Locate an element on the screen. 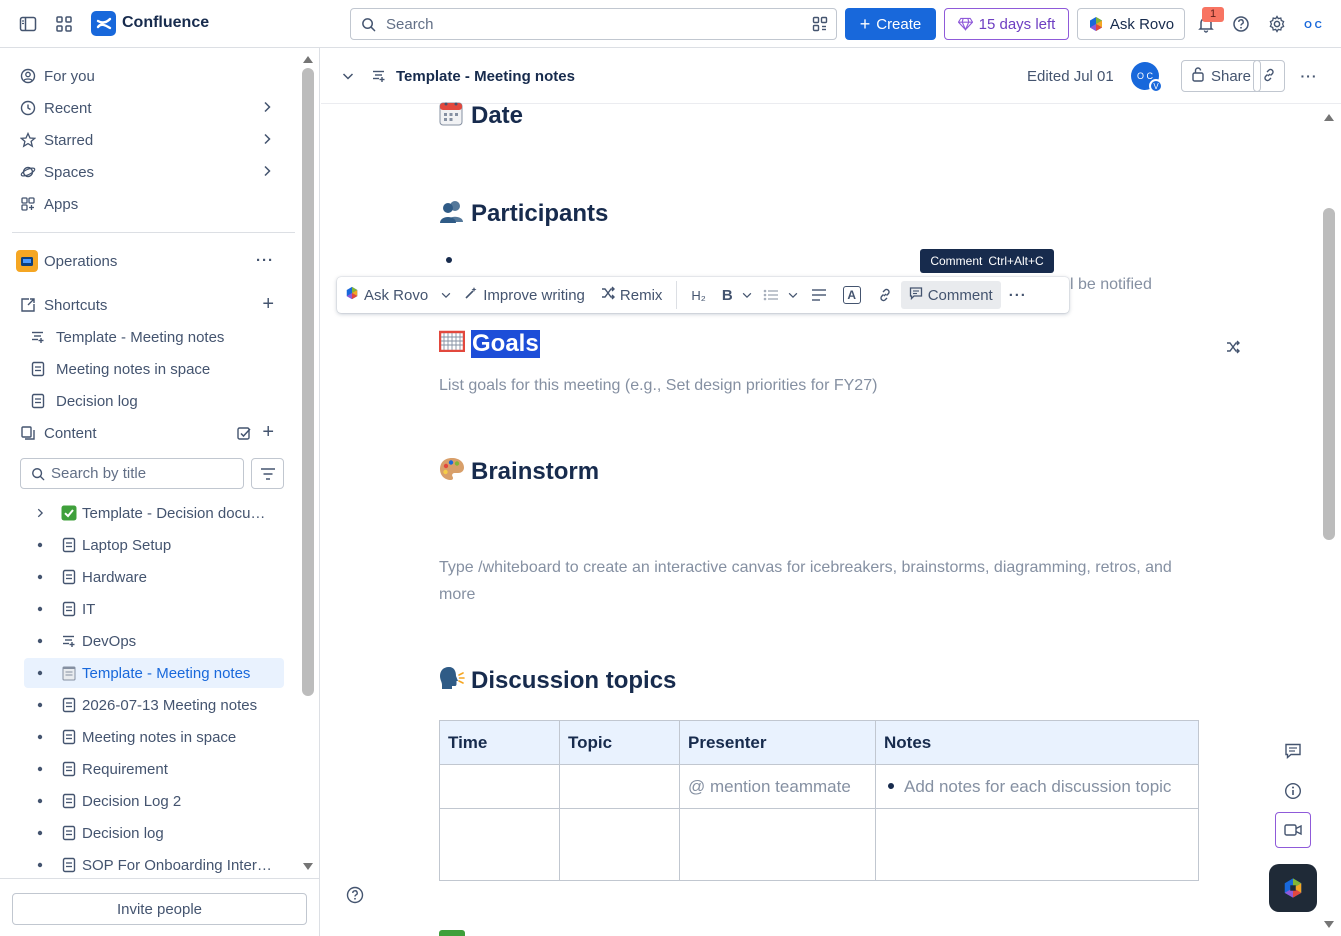 The image size is (1341, 936). tree-item: Decision Log 2 is located at coordinates (154, 801).